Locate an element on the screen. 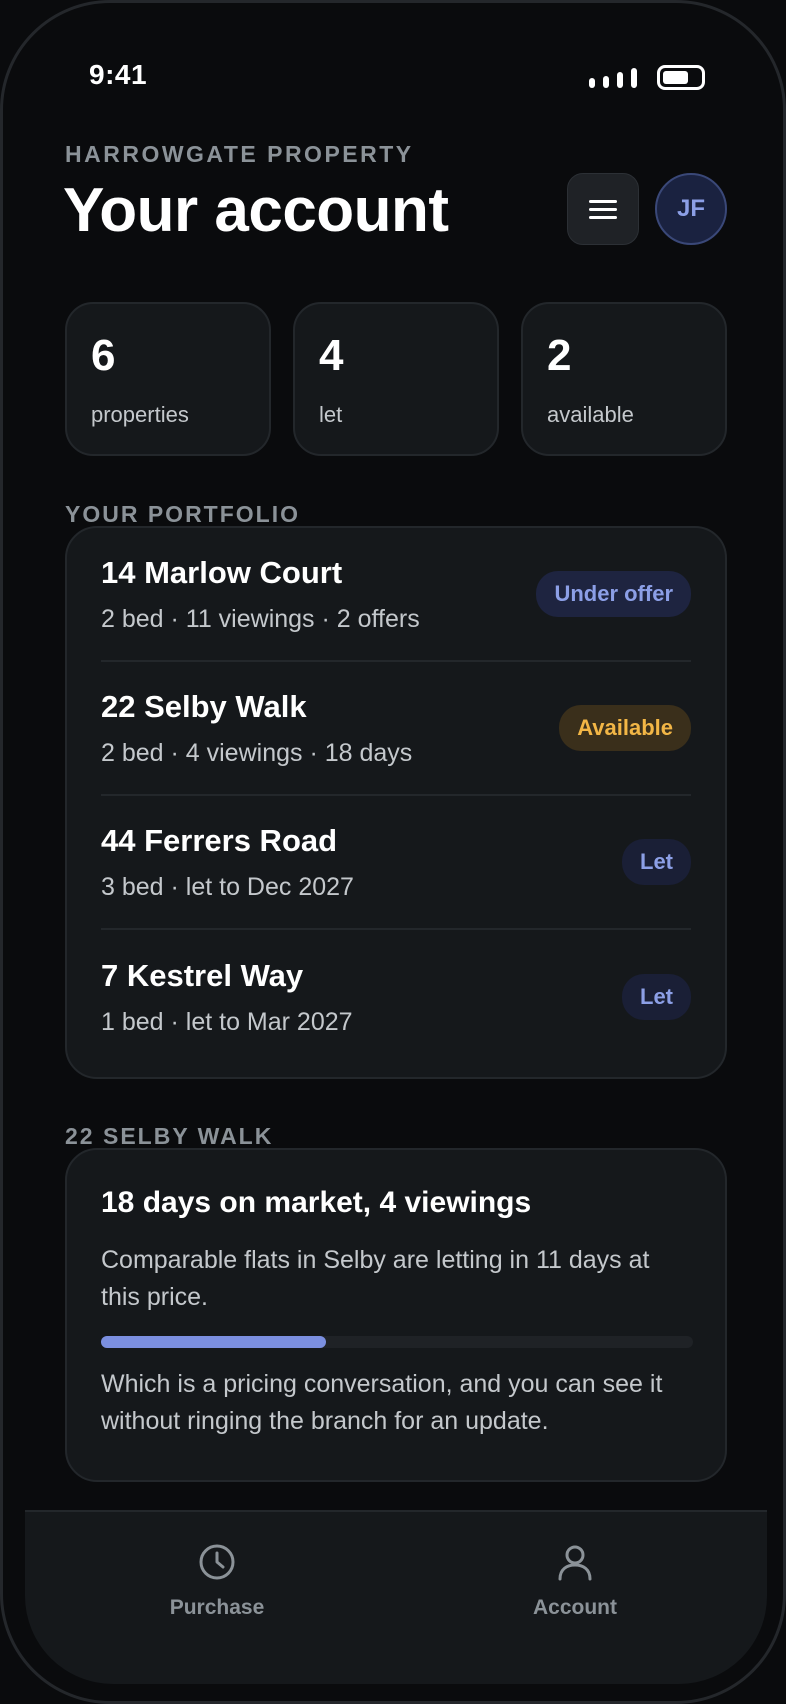 This screenshot has width=786, height=1704. person-icon is located at coordinates (575, 1563).